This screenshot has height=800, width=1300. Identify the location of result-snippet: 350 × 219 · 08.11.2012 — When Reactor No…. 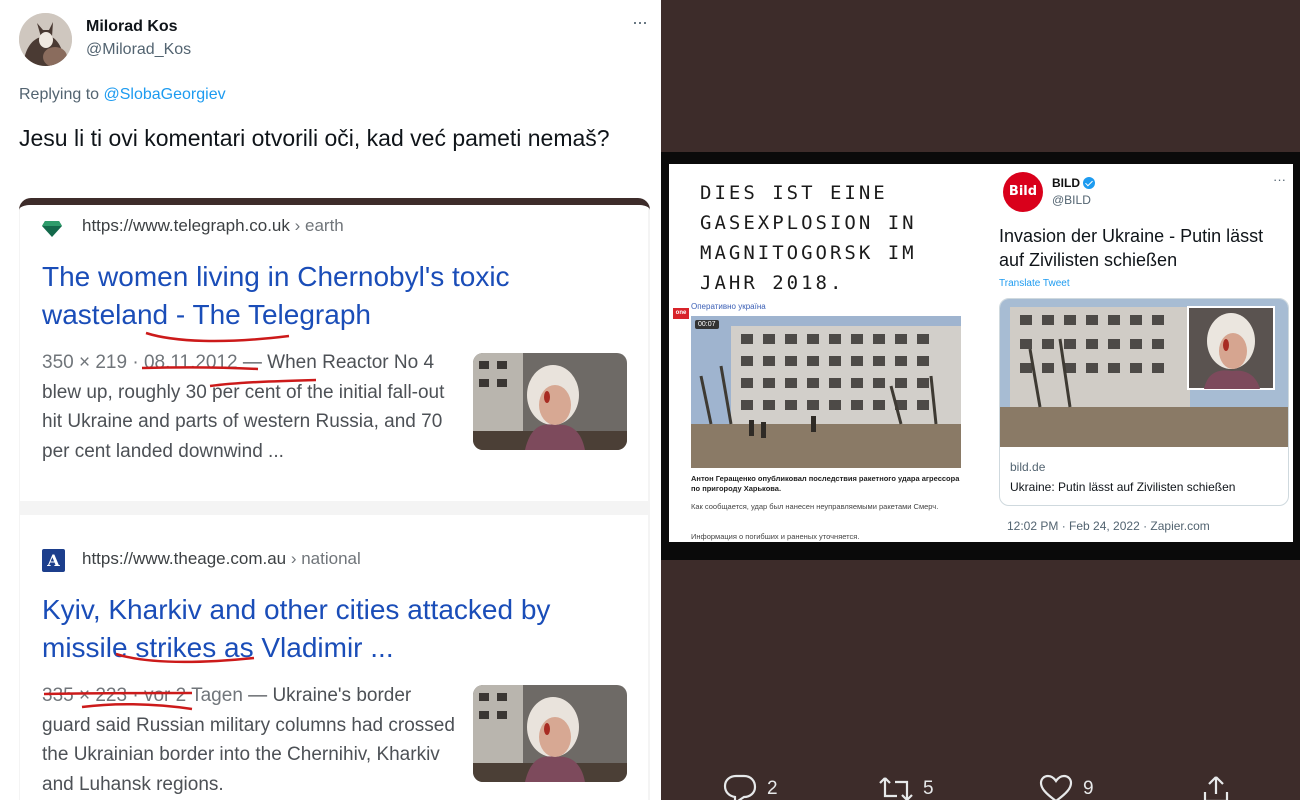
(252, 407).